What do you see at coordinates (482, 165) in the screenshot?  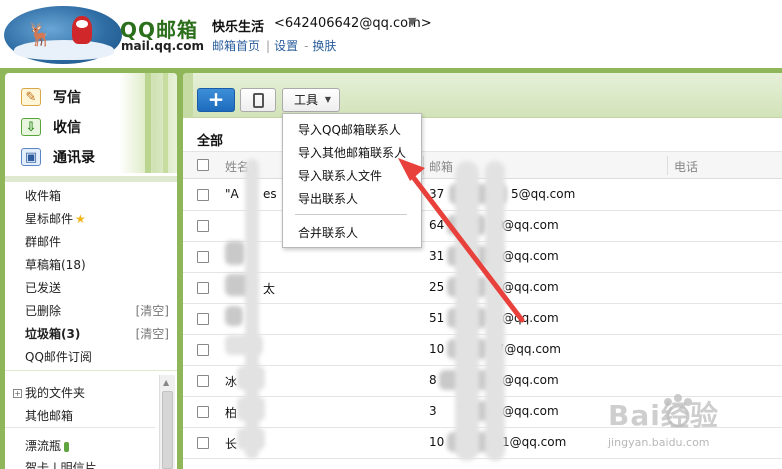 I see `table-header: 姓名↓ 邮箱 电话` at bounding box center [482, 165].